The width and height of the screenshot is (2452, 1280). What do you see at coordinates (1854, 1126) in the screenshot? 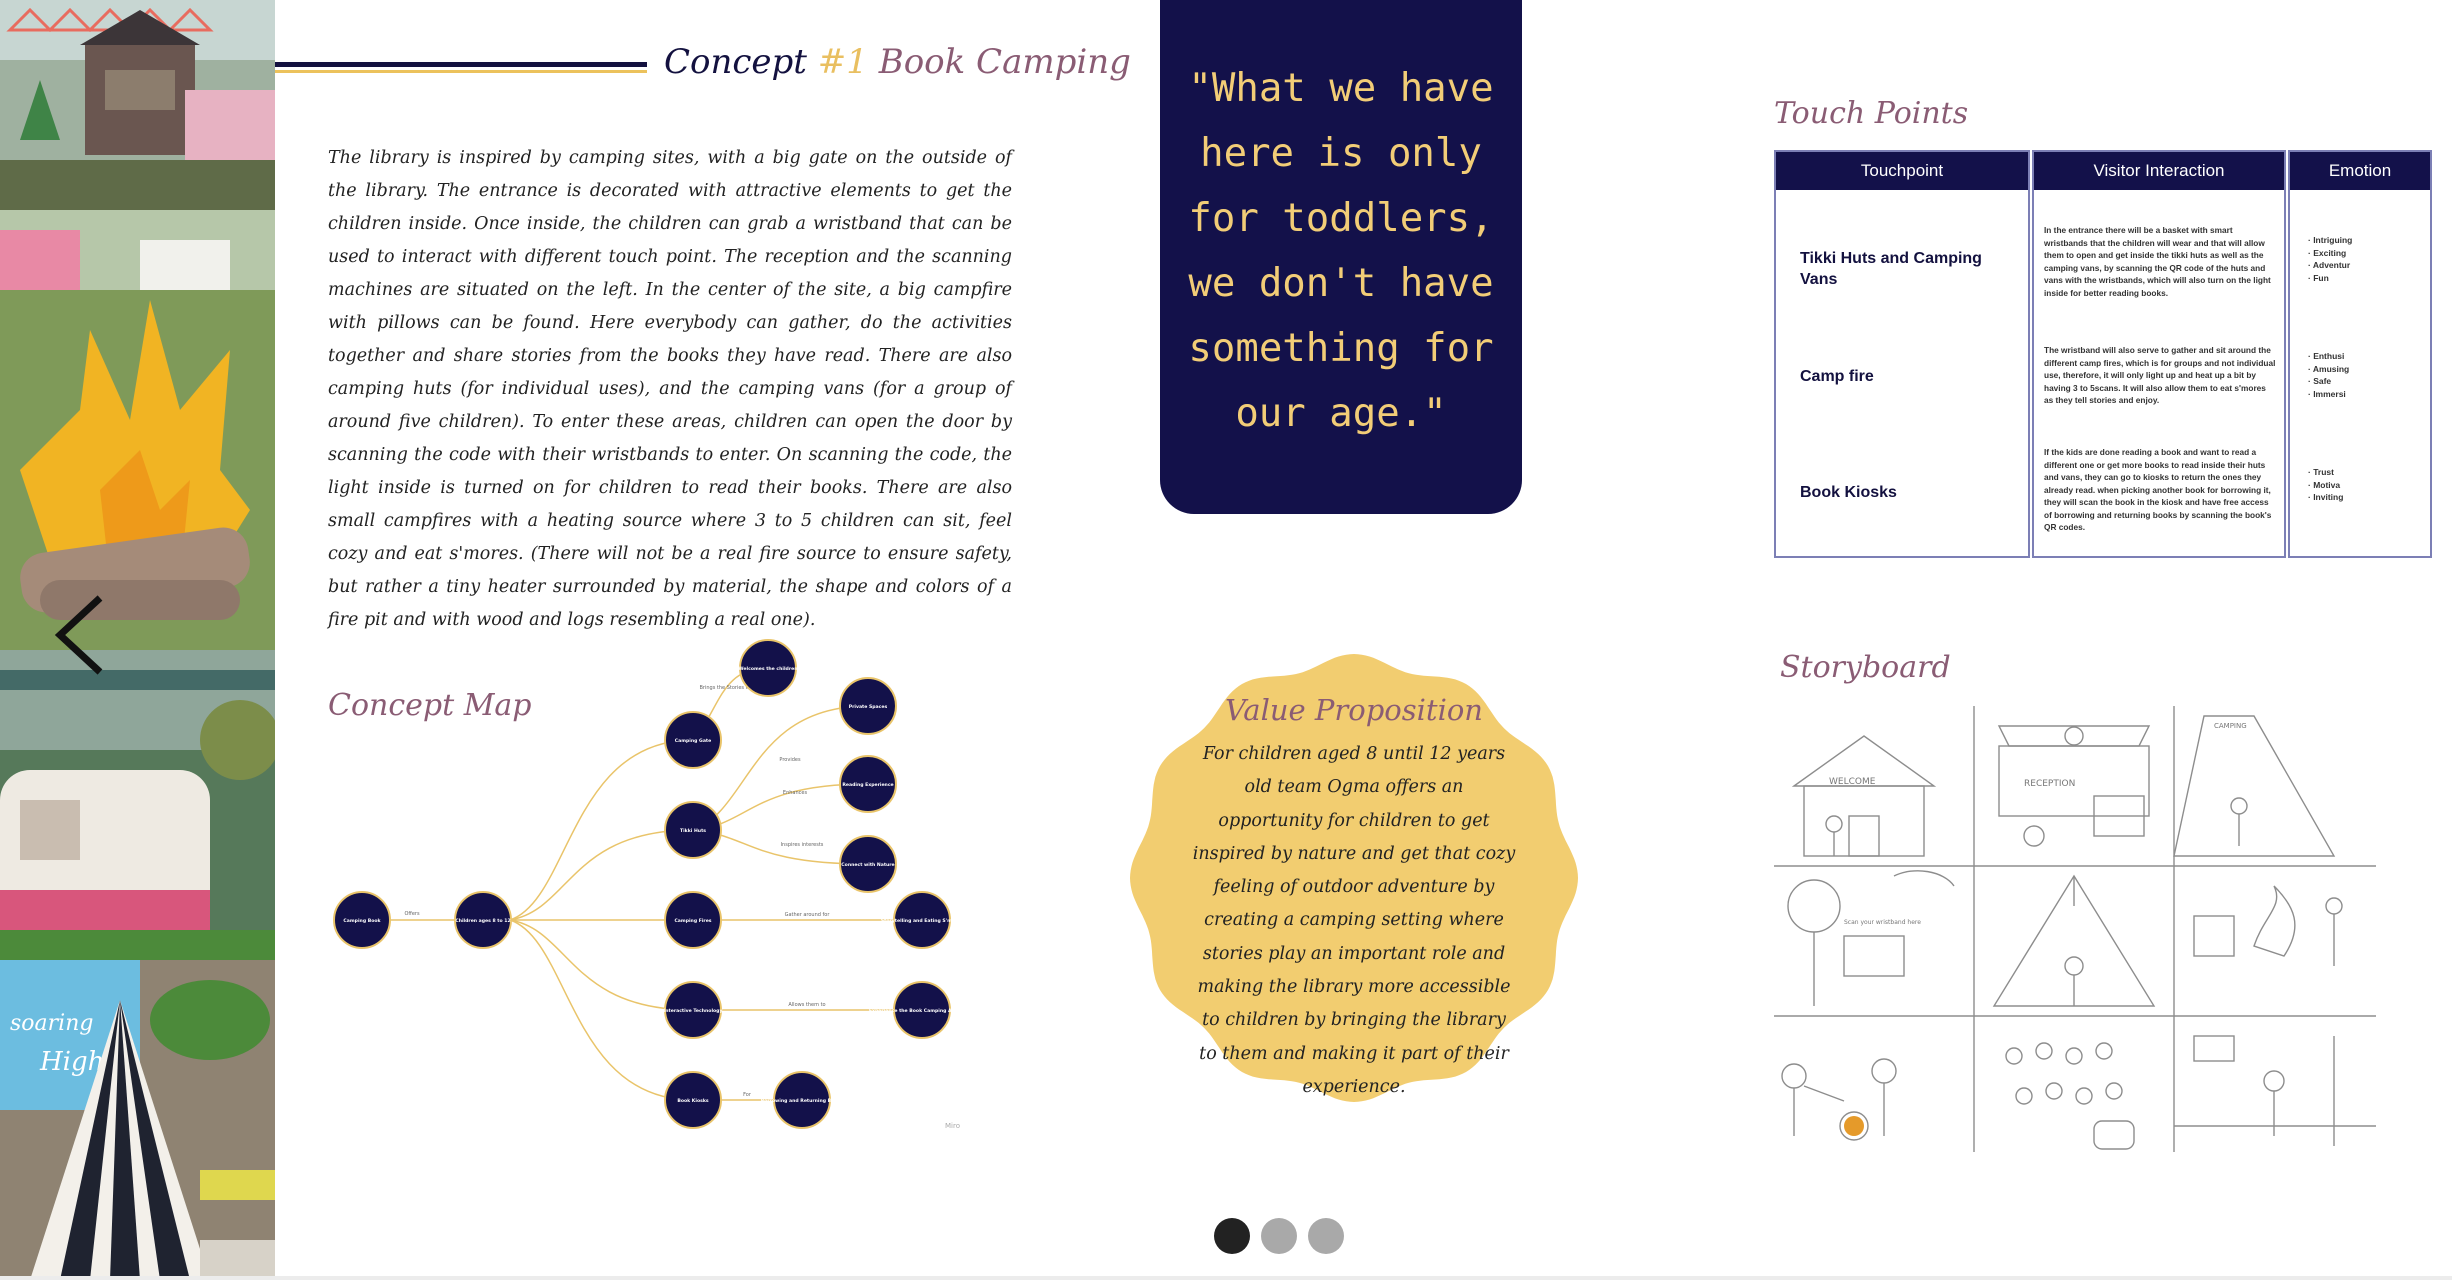
I see `storyboard-color-accent` at bounding box center [1854, 1126].